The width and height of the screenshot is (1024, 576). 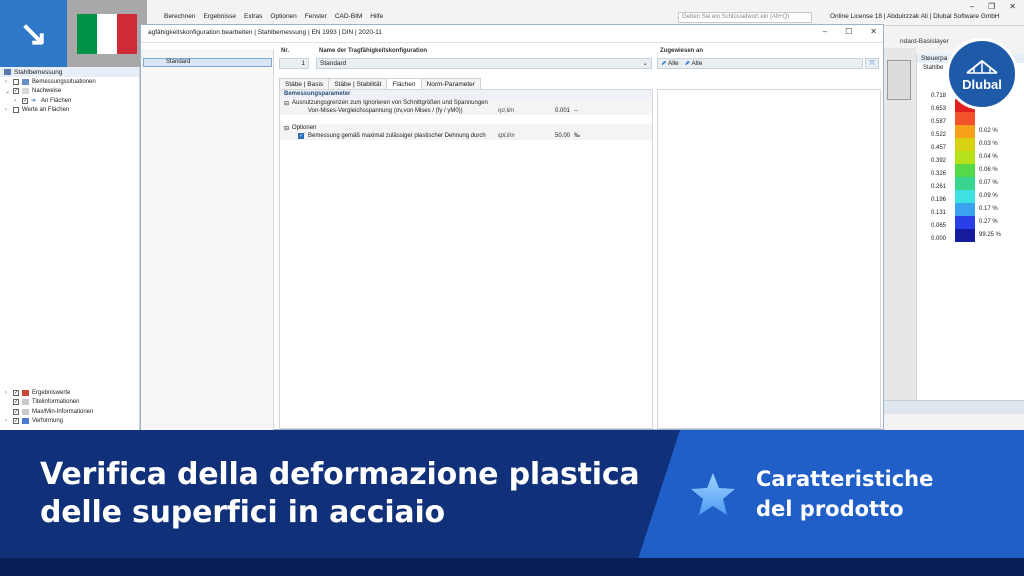 I want to click on dialog-controls: – ☐ ✕, so click(x=850, y=31).